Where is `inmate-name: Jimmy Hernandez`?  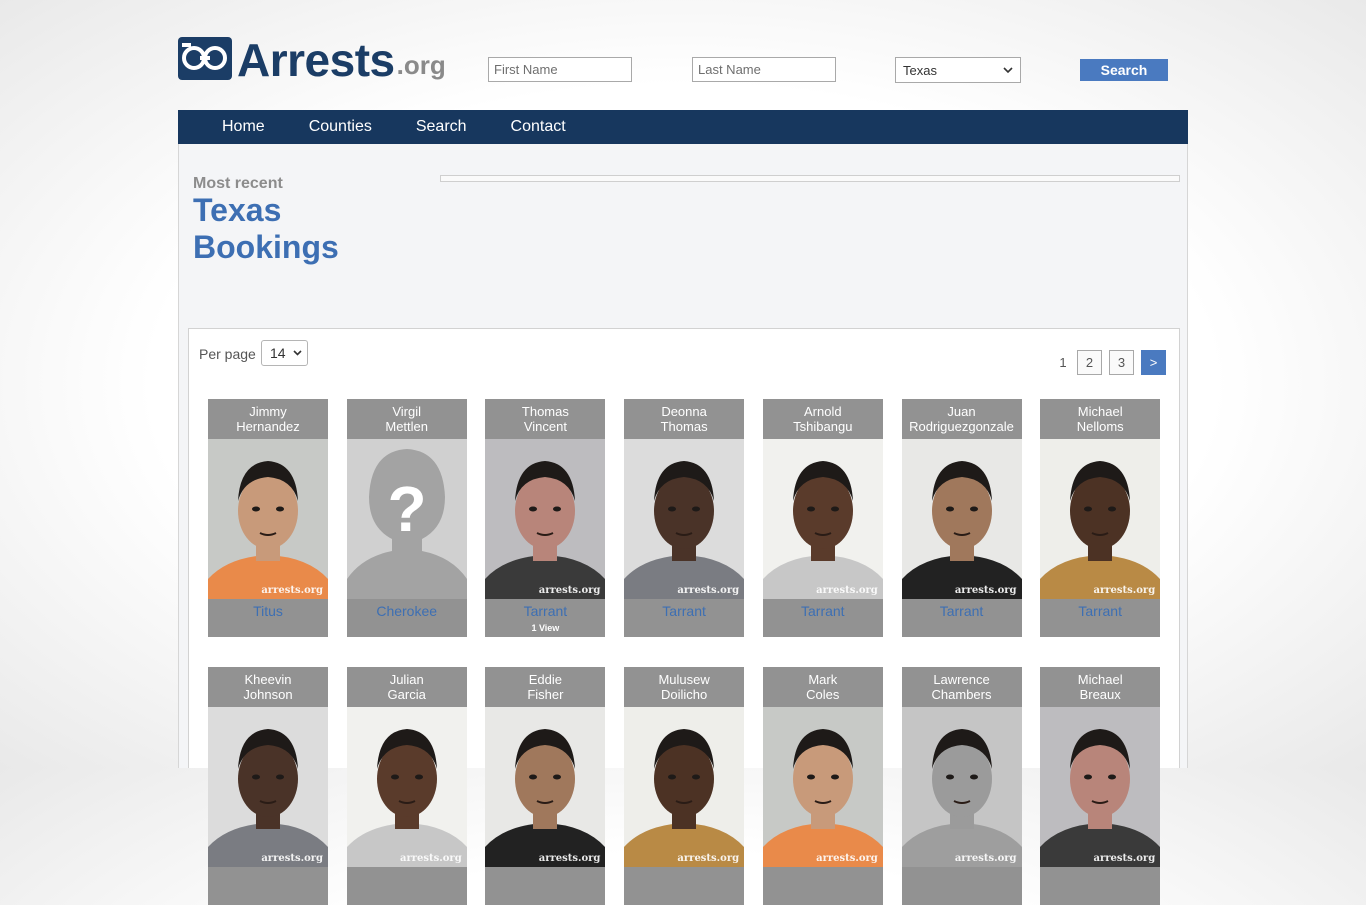
inmate-name: Jimmy Hernandez is located at coordinates (268, 419).